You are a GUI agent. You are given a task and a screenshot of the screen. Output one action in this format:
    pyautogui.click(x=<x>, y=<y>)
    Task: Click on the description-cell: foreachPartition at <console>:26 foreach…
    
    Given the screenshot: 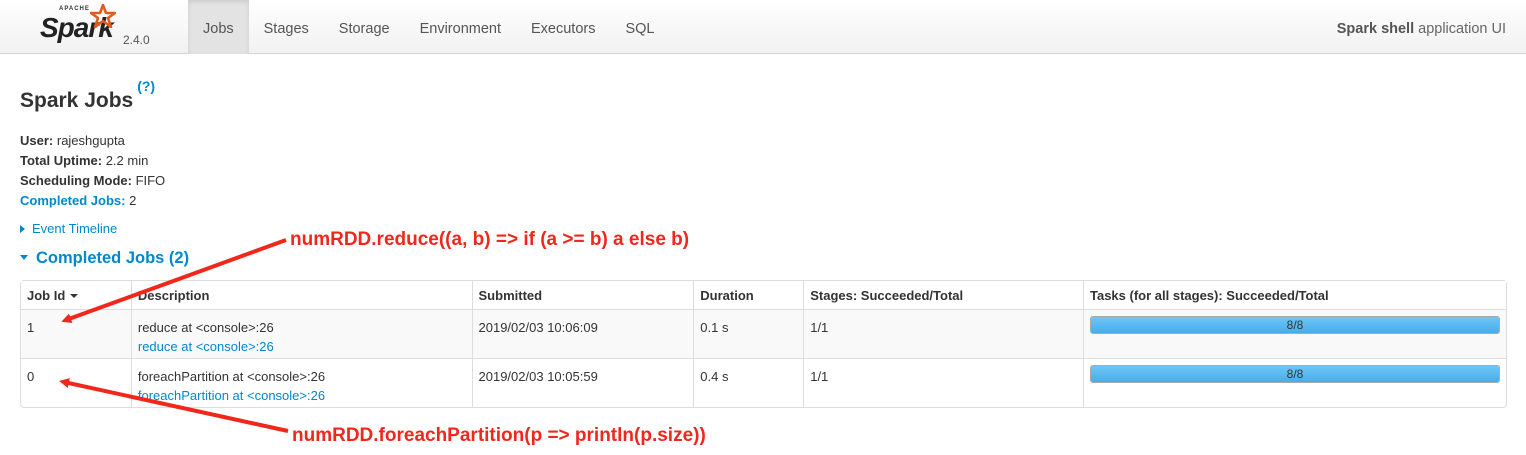 What is the action you would take?
    pyautogui.click(x=301, y=382)
    